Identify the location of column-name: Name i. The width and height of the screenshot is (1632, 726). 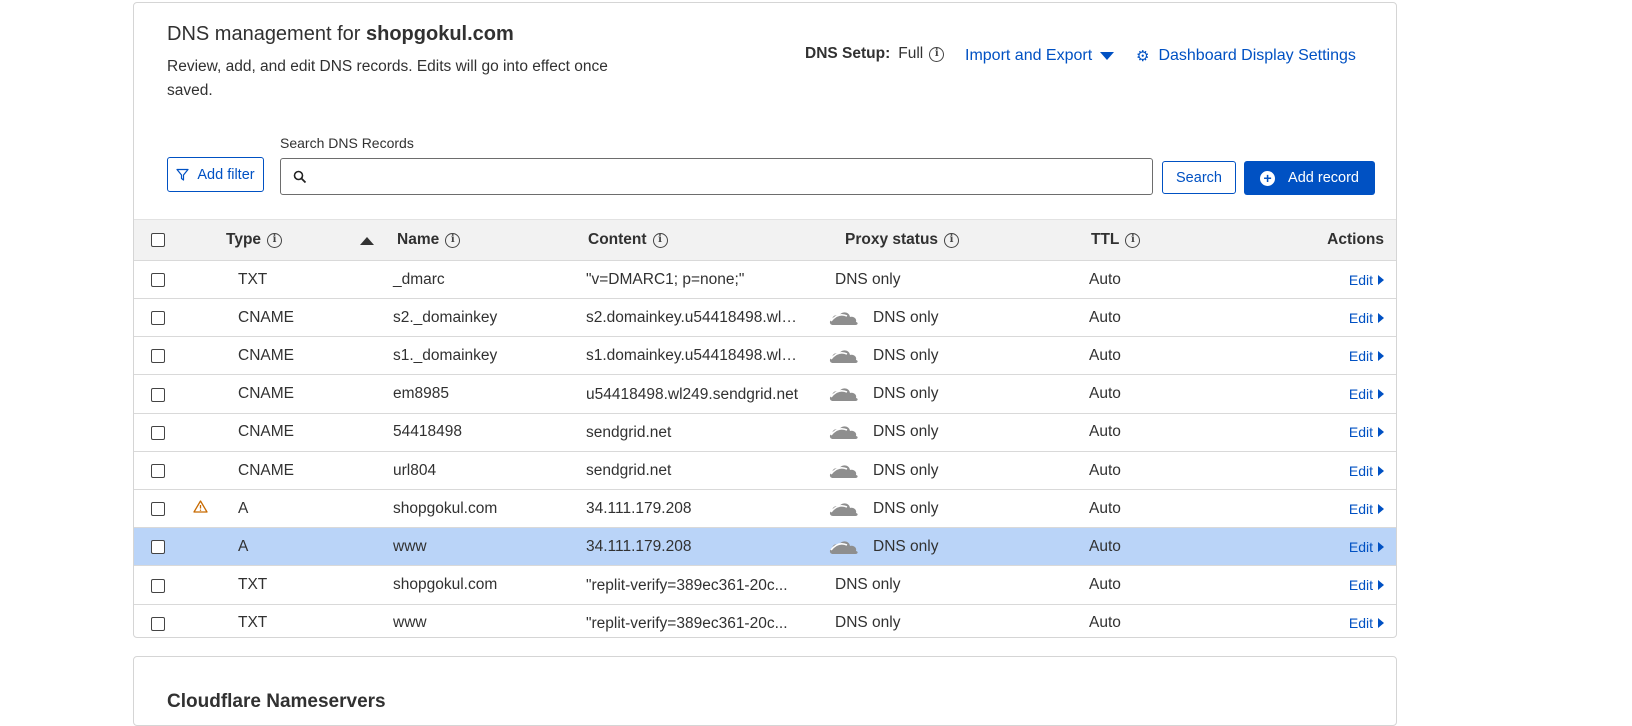
(429, 240).